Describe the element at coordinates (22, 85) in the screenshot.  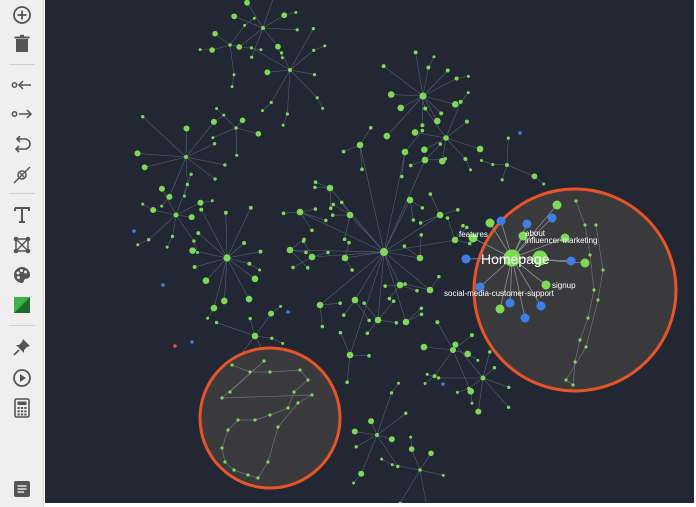
I see `incoming-links-icon` at that location.